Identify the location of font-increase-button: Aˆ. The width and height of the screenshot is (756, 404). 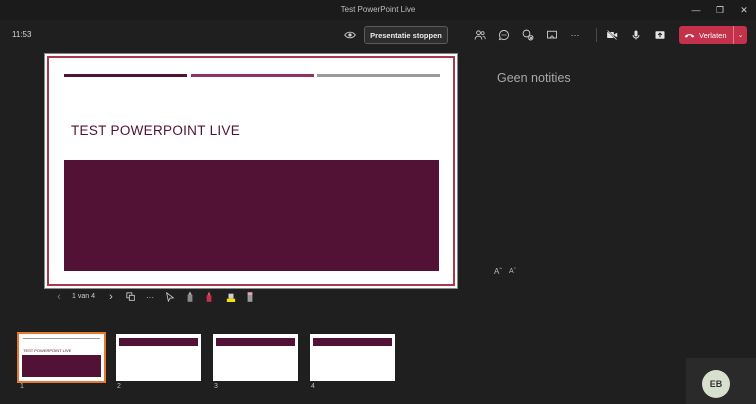
(498, 271).